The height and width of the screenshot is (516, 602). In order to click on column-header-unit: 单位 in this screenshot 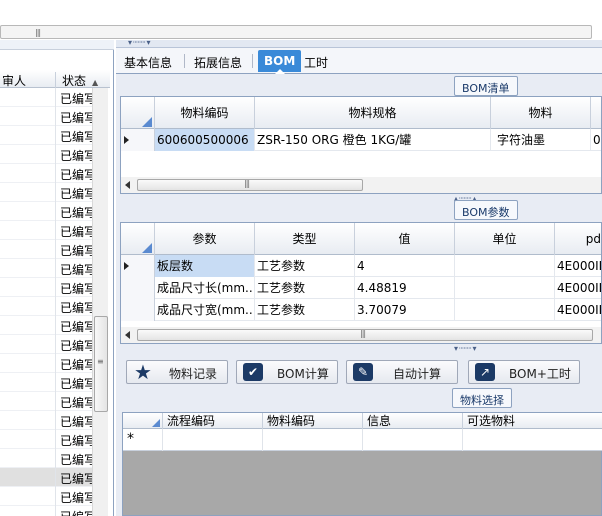, I will do `click(505, 239)`.